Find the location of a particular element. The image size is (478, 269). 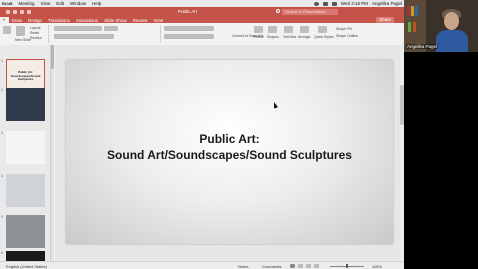

wifi-icon is located at coordinates (325, 3).